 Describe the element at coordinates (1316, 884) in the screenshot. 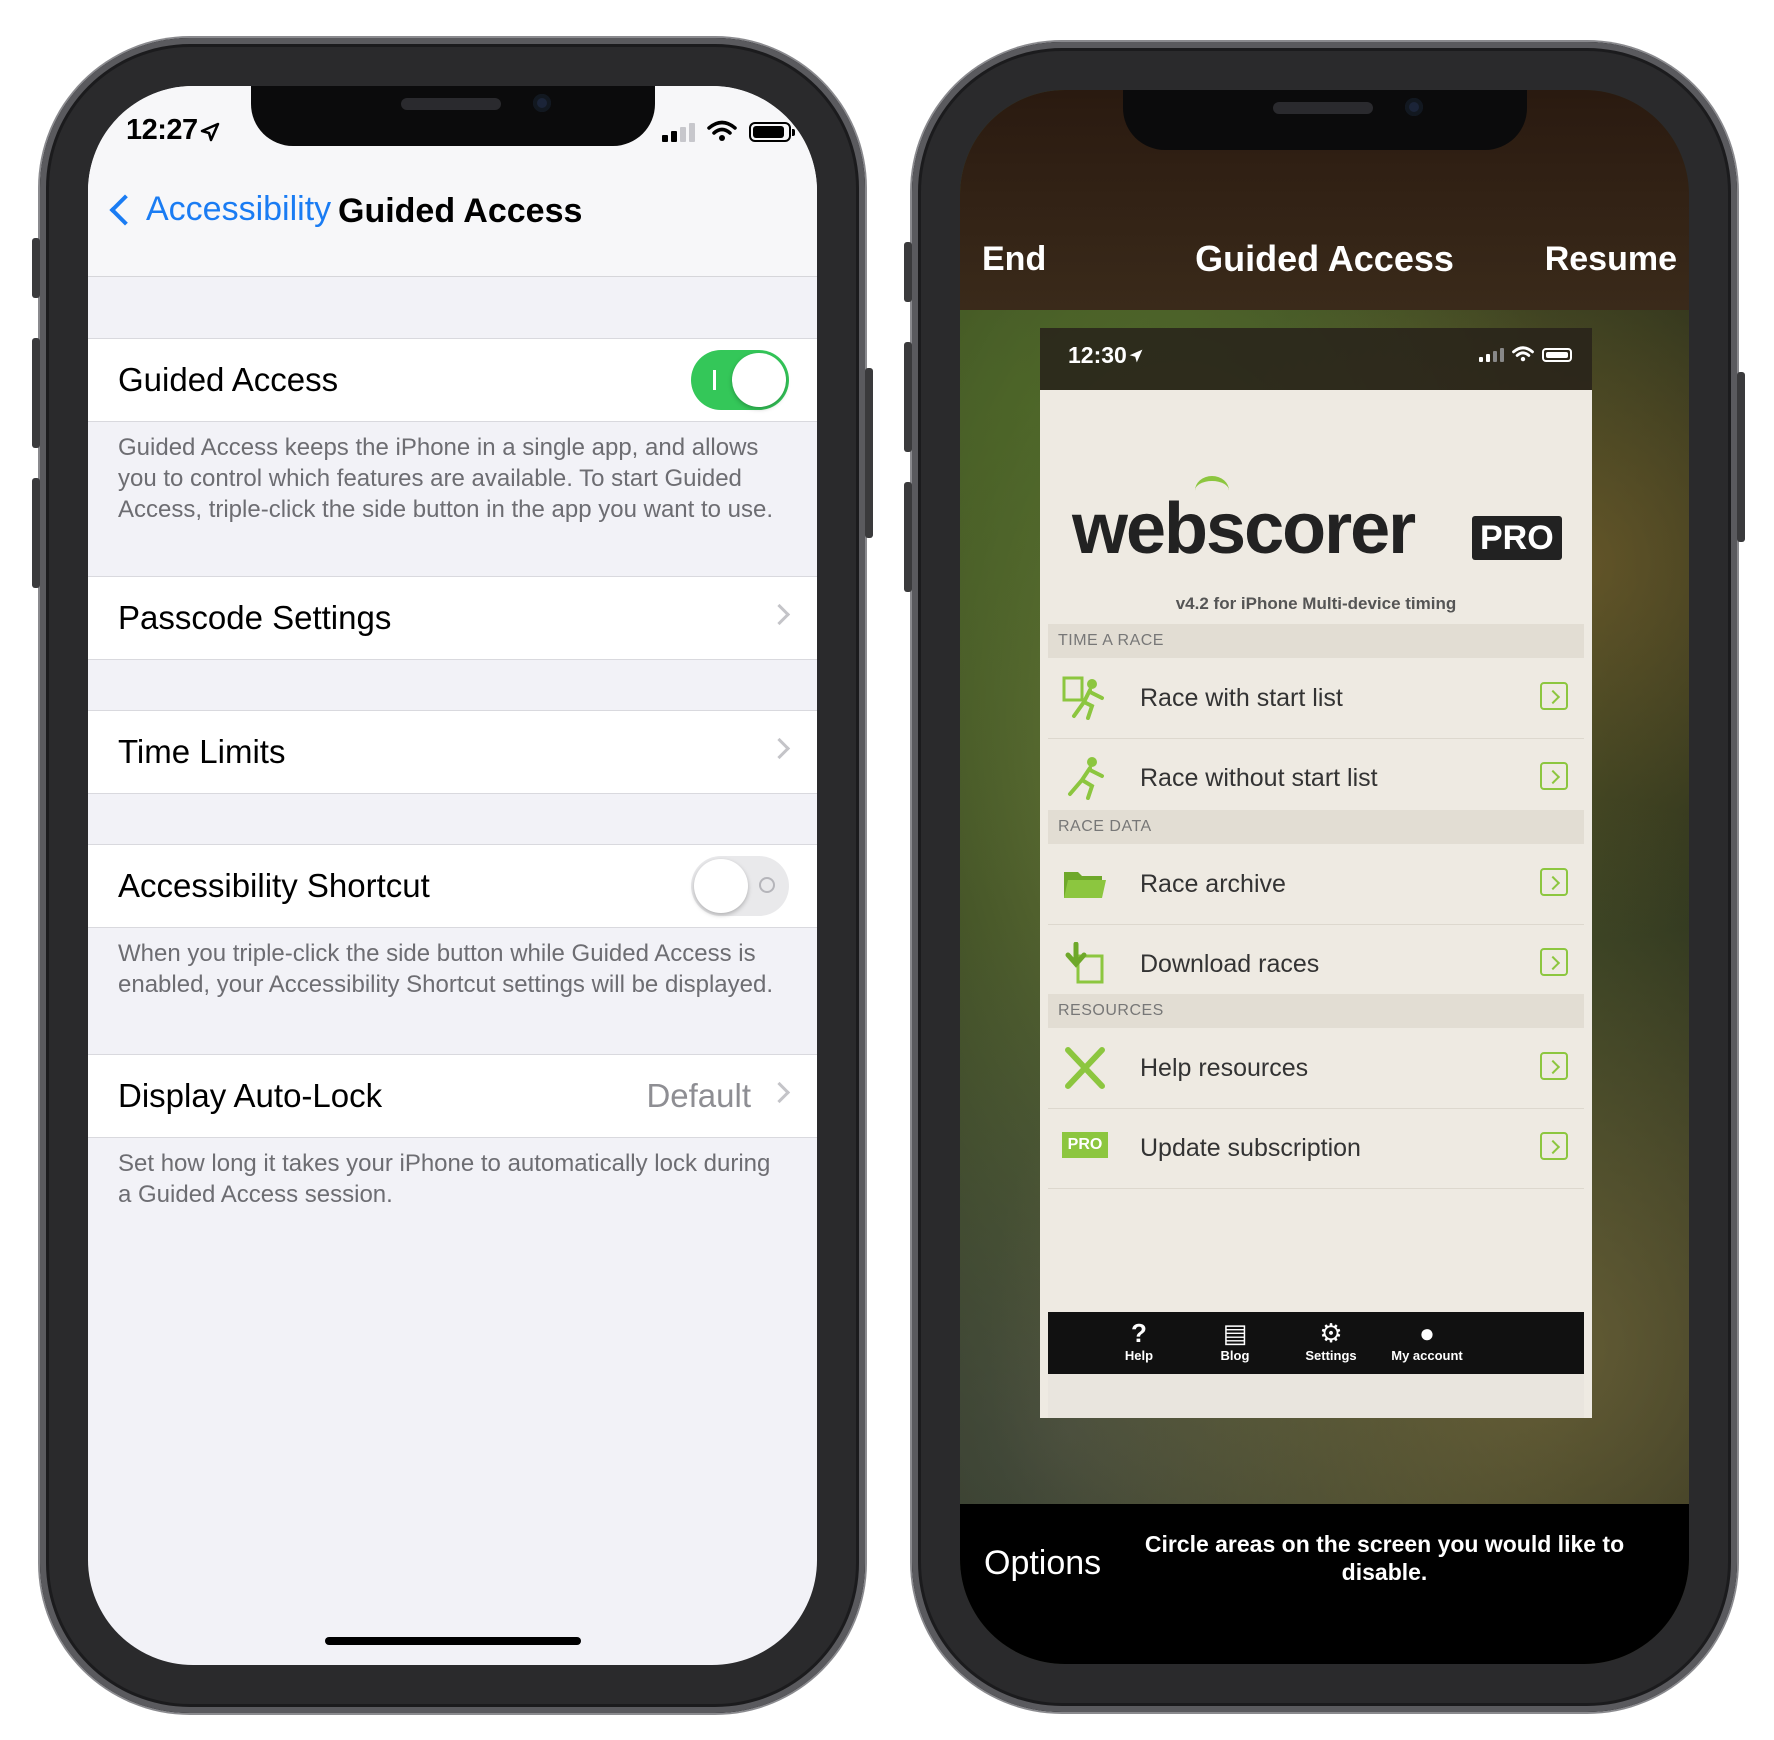

I see `menu-row-race-archive: Race archive` at that location.